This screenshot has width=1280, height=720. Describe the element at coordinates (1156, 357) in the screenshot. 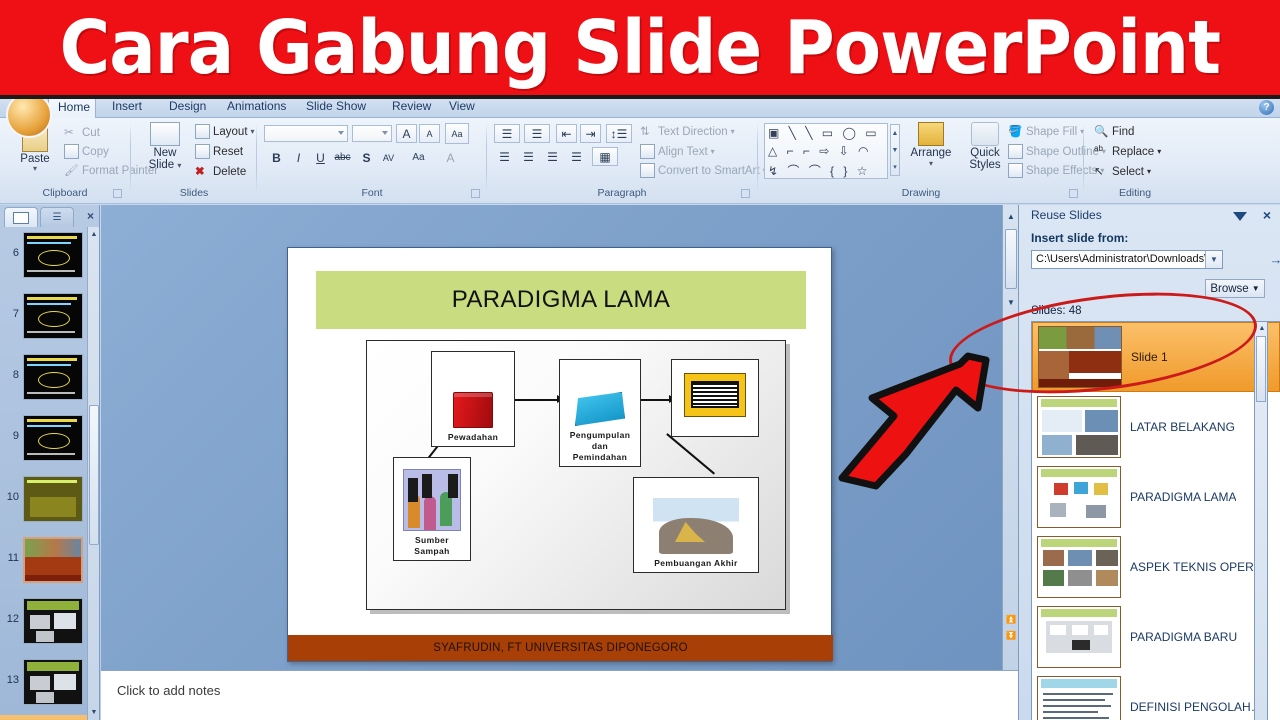

I see `reuse-slide-item: Slide 1` at that location.